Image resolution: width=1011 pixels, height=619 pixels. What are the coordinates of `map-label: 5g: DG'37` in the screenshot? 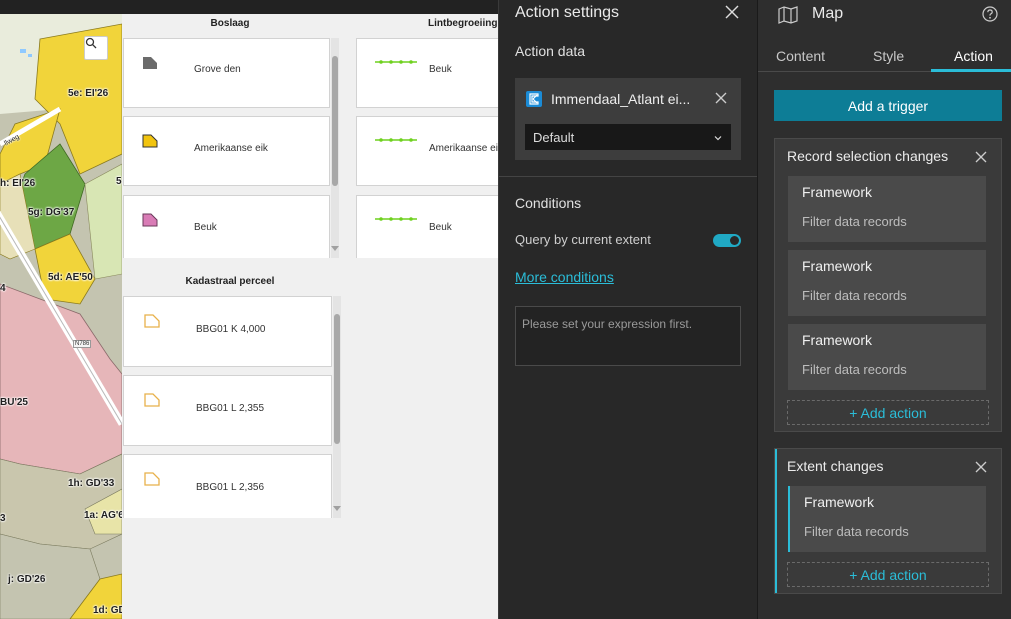 It's located at (51, 212).